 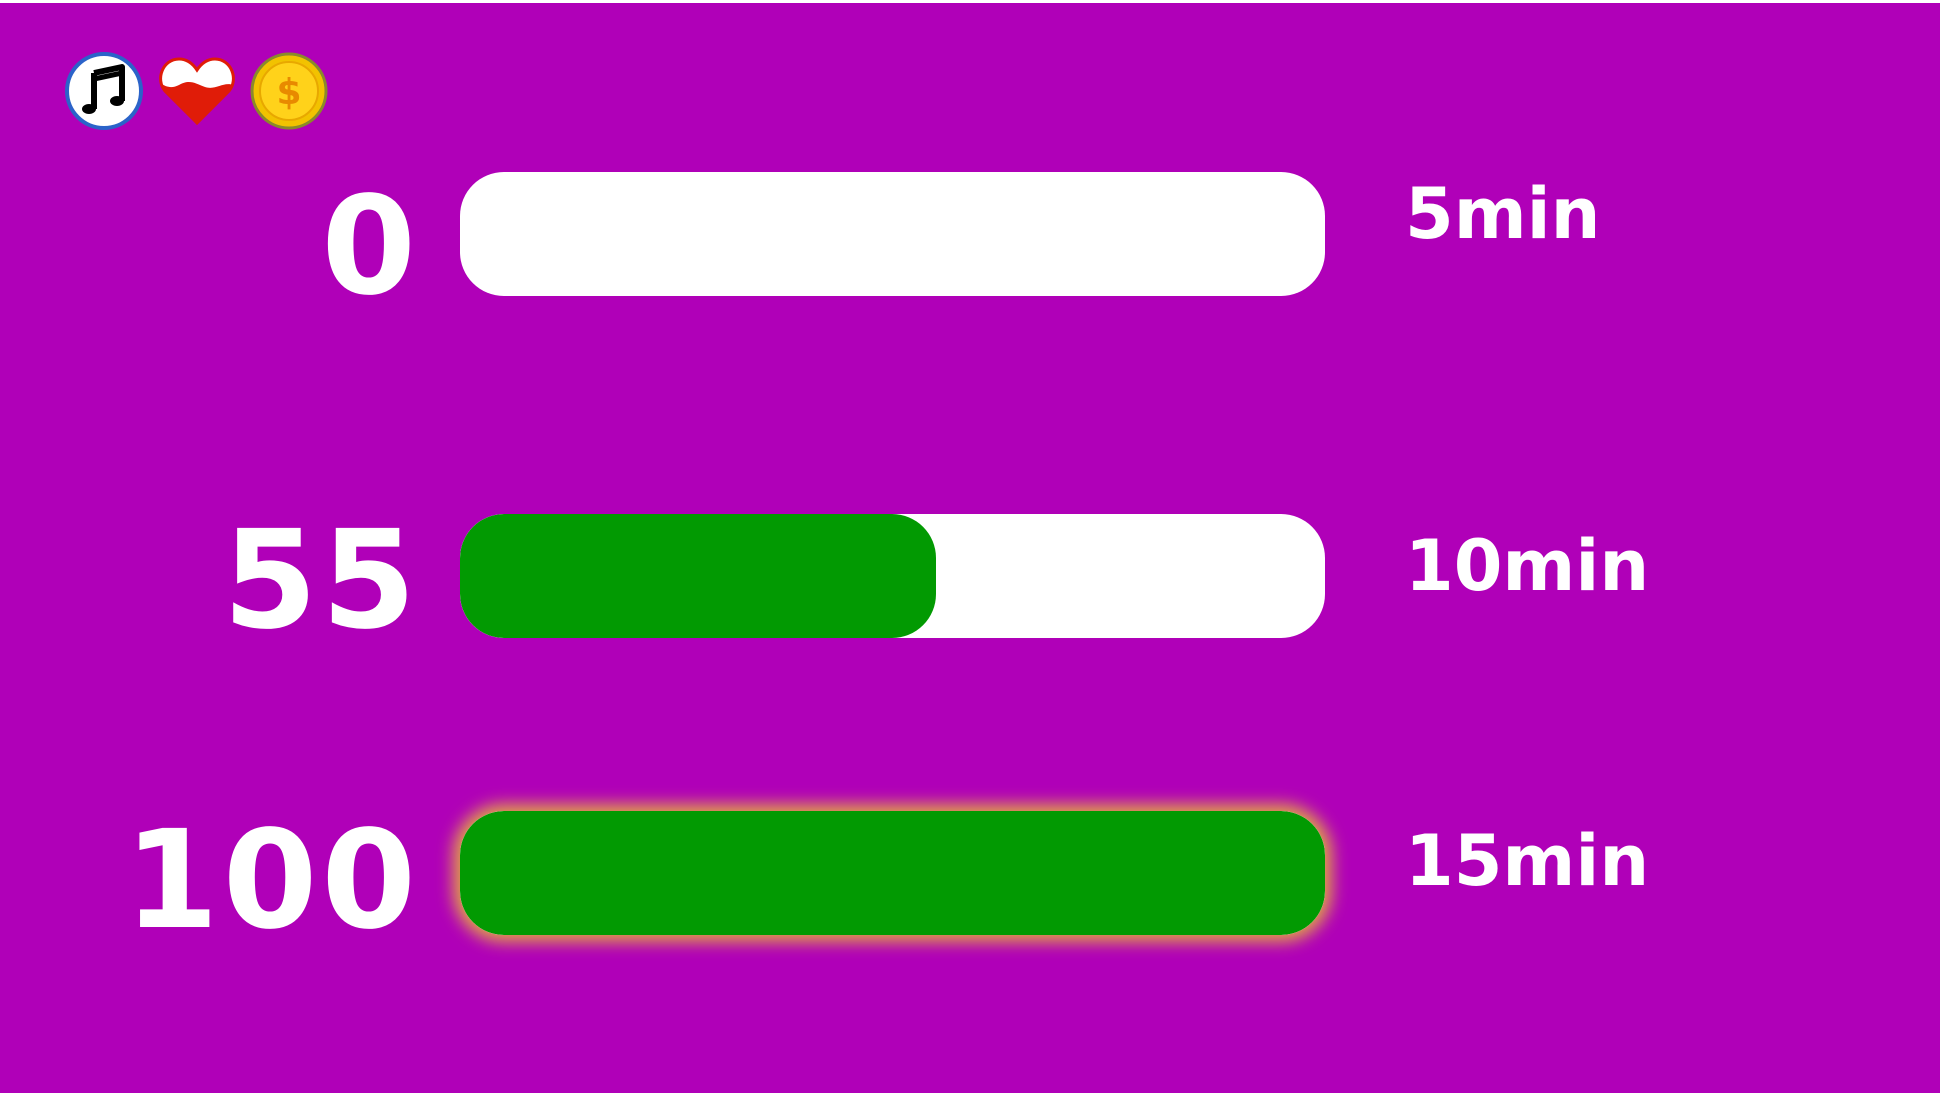 I want to click on music-icon, so click(x=104, y=91).